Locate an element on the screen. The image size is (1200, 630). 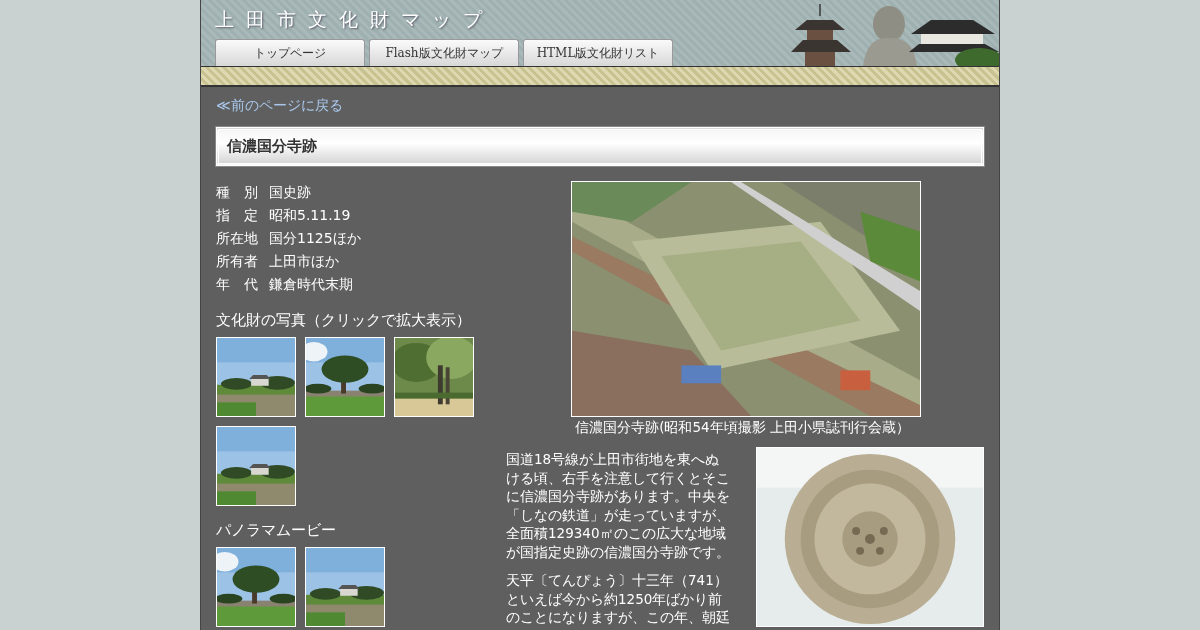
paragraph: 国道18号線が上田市街地を東へぬ ける頃、右手を注意して行くとそこ に信濃国分寺跡があります。中央を 「しなの鉄道」が走っていますが、 全面積129340㎡のこの広大な地域 が国指定史跡の信濃国分寺跡です。 is located at coordinates (618, 505).